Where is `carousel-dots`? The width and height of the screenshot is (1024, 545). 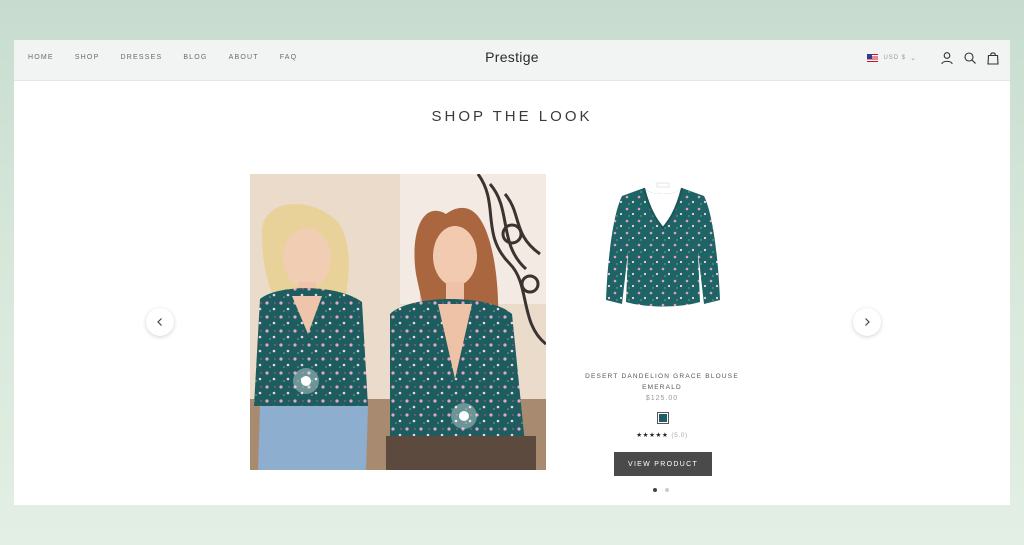
carousel-dots is located at coordinates (661, 490).